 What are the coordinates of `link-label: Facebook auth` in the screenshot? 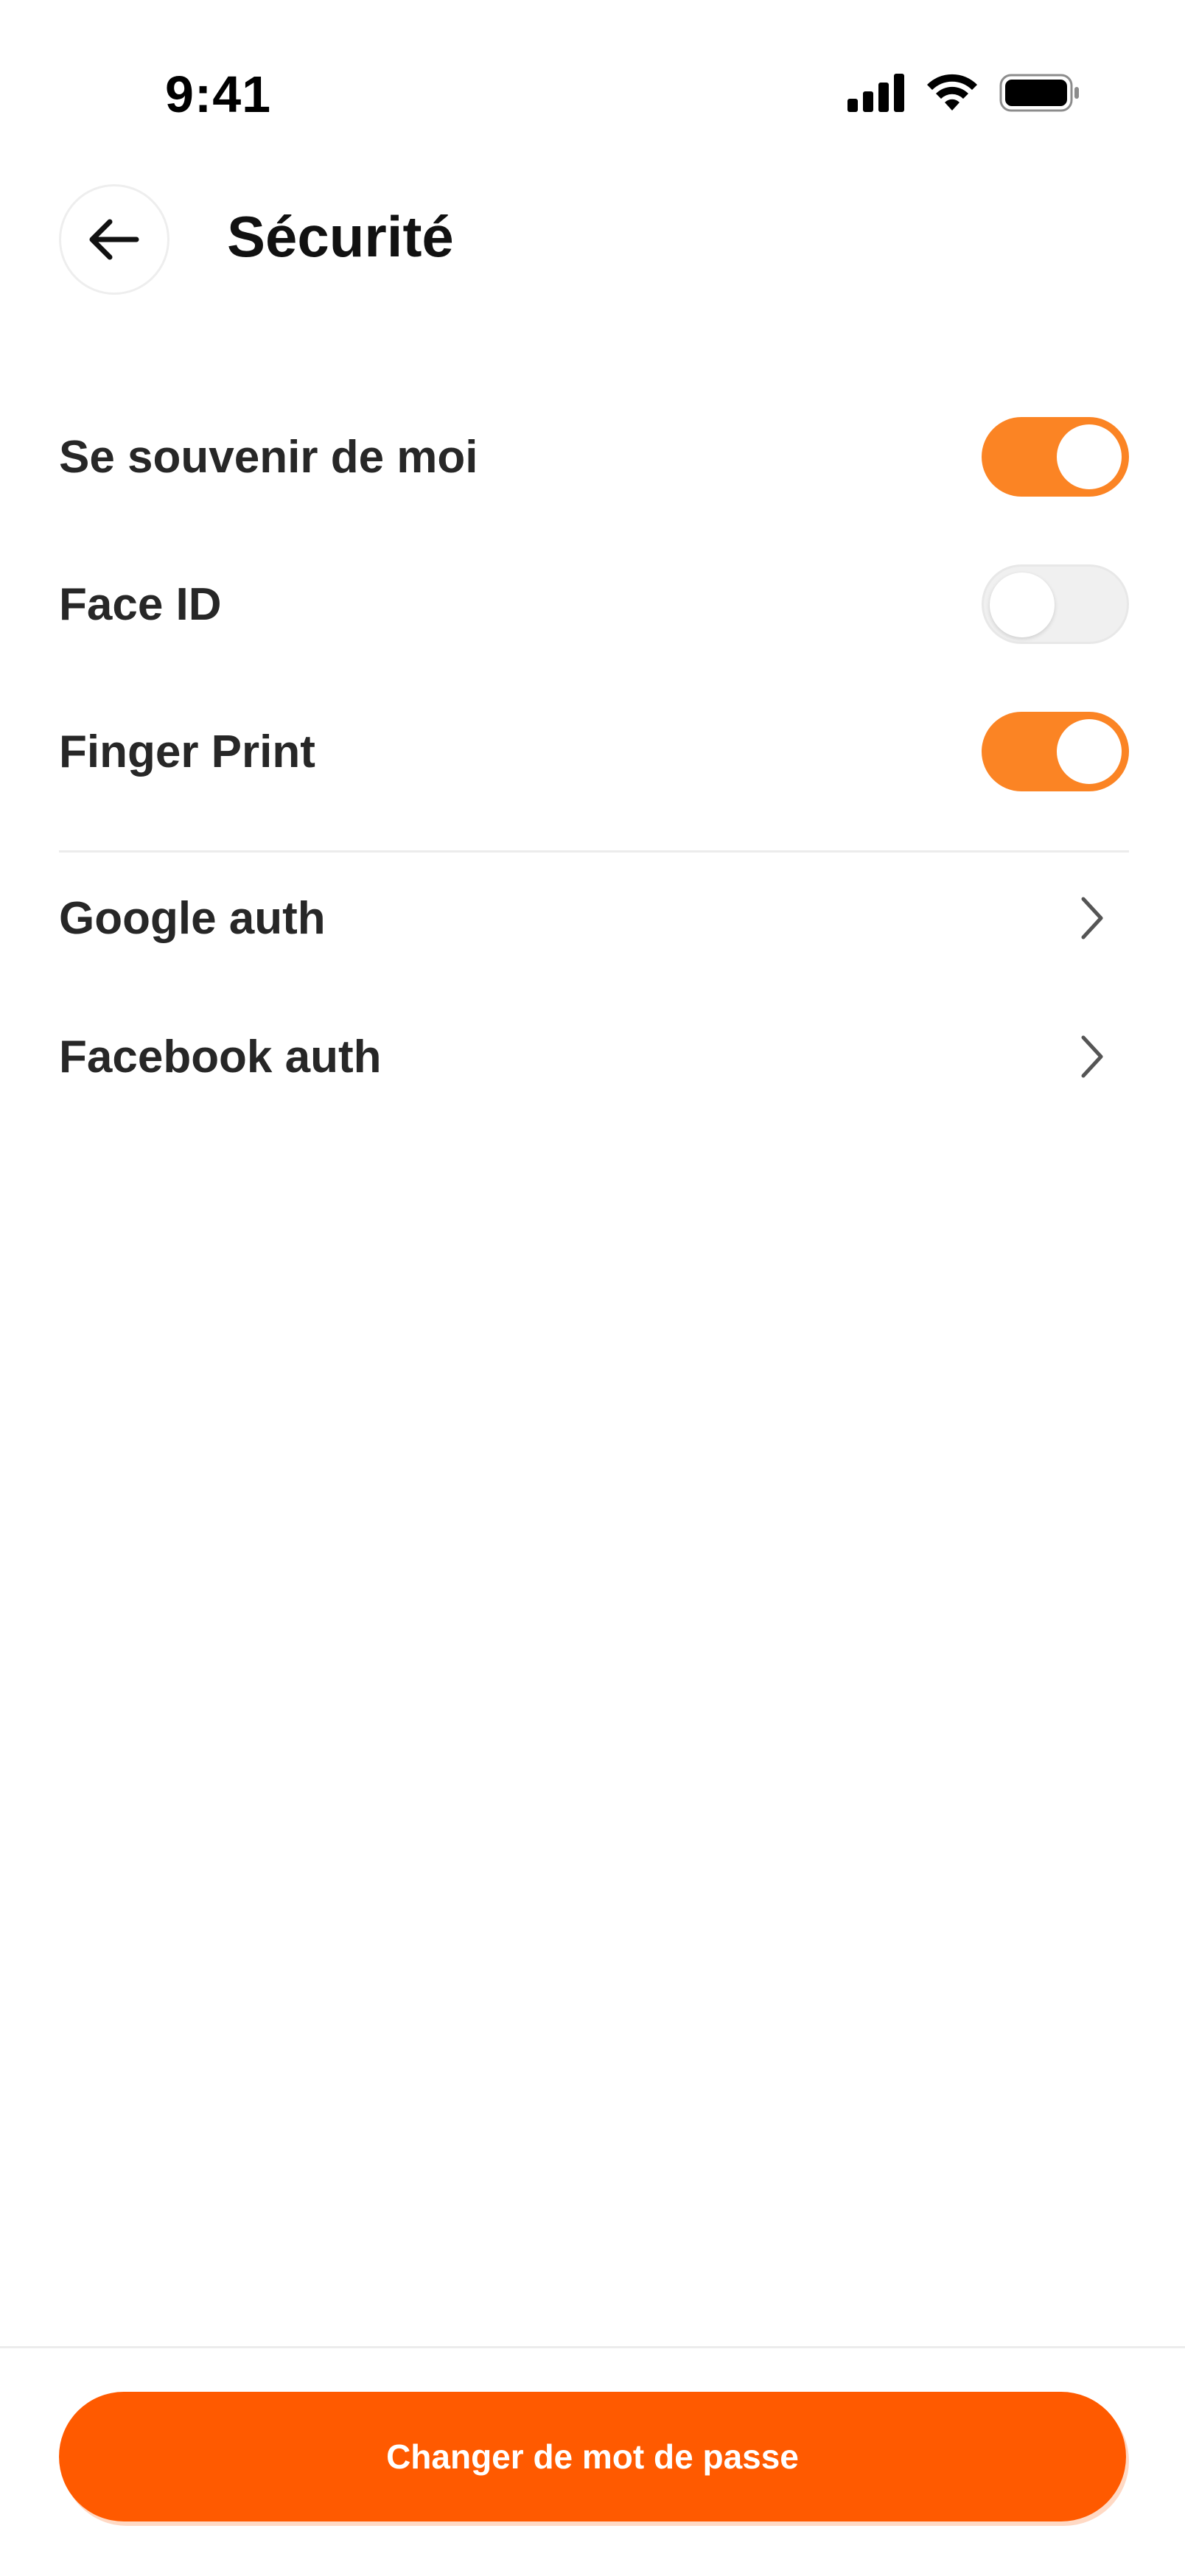 It's located at (220, 1056).